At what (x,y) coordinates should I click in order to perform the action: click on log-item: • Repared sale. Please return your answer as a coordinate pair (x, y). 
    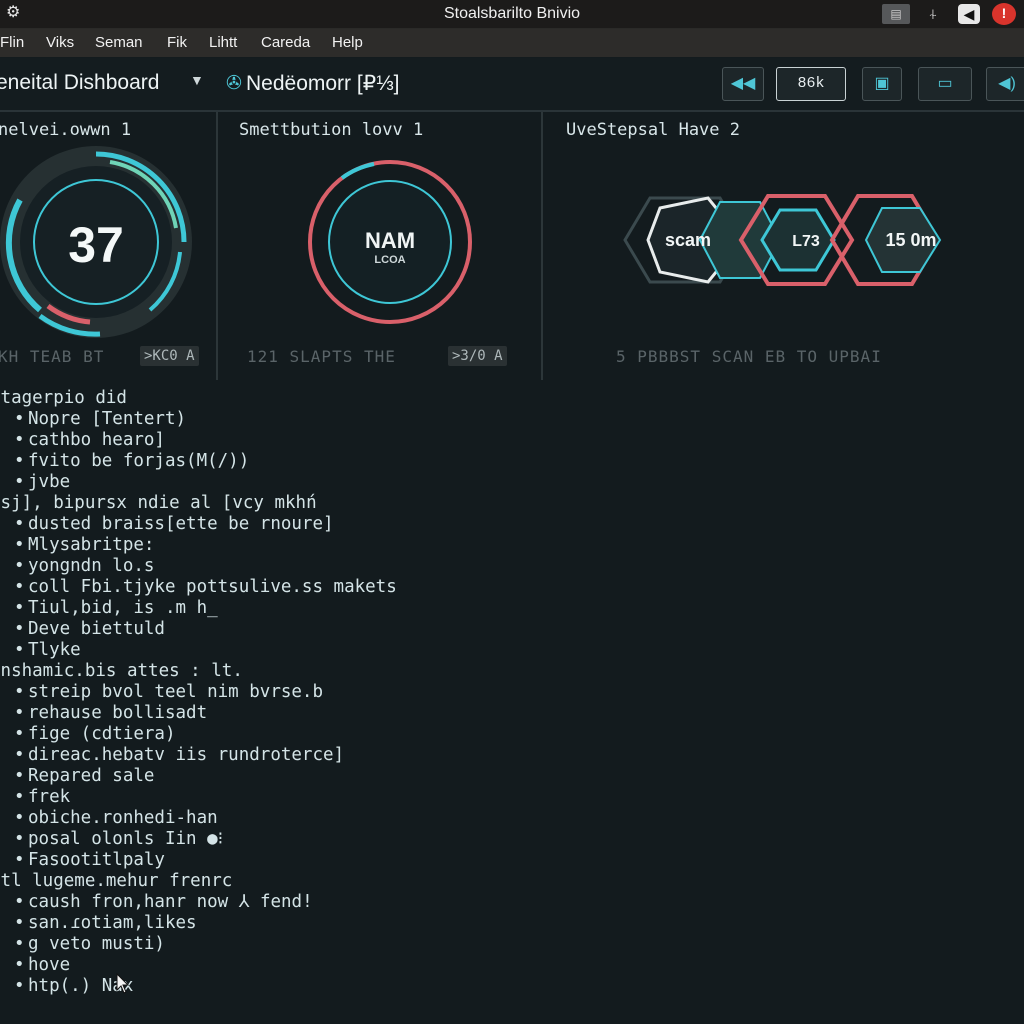
    Looking at the image, I should click on (84, 776).